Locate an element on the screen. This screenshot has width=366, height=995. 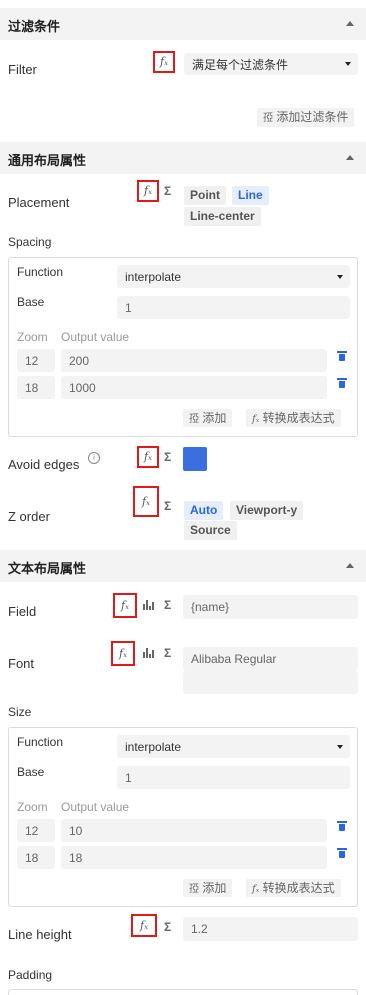
stop-value-input: 200 is located at coordinates (194, 360).